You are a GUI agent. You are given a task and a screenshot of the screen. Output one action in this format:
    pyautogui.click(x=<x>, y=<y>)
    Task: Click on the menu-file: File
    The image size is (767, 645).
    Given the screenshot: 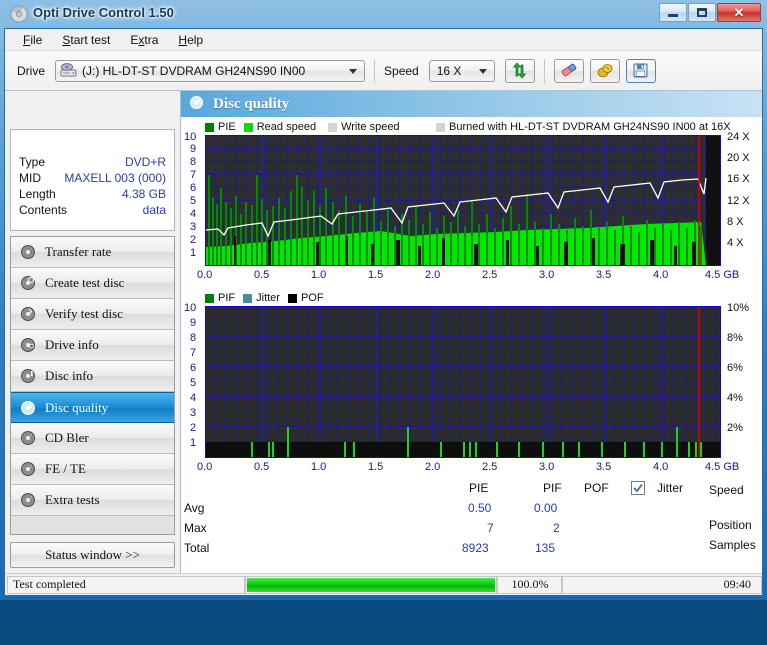 What is the action you would take?
    pyautogui.click(x=32, y=40)
    